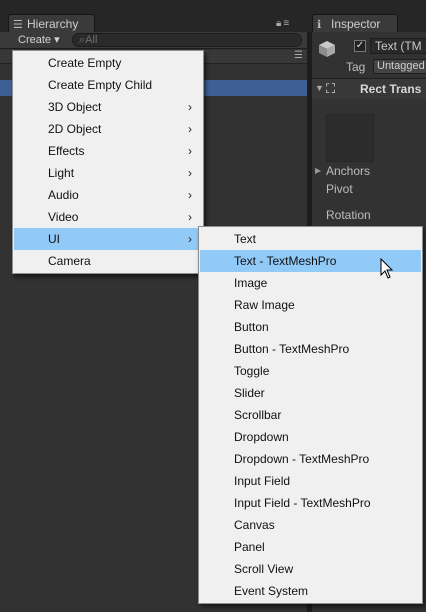 This screenshot has width=426, height=612. Describe the element at coordinates (213, 17) in the screenshot. I see `window-tab-strip: ☰ Hierarchy 🔒︎≡ ℹ Inspector` at that location.